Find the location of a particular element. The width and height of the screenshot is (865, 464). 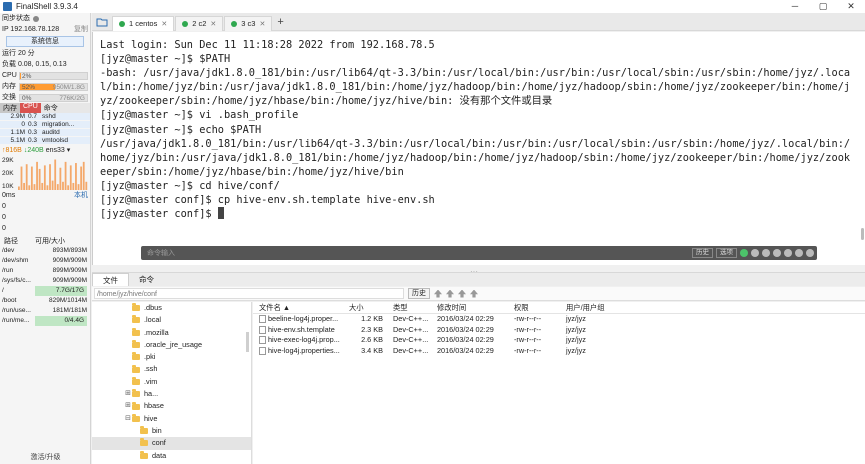

network-chart: 29K 20K 10K is located at coordinates (45, 173).